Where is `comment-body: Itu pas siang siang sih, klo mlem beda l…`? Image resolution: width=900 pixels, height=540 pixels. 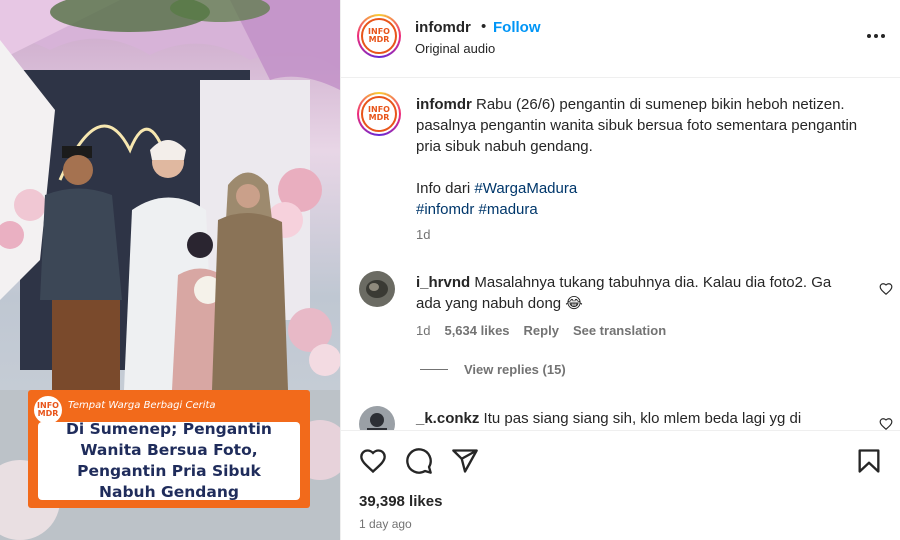
comment-body: Itu pas siang siang sih, klo mlem beda l… is located at coordinates (642, 418).